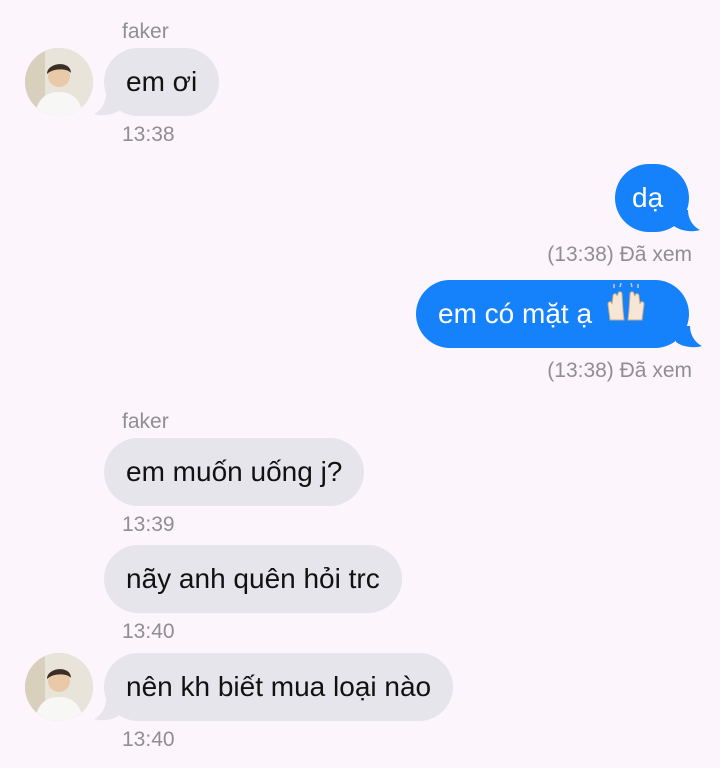 Image resolution: width=720 pixels, height=768 pixels. I want to click on incoming-message-bubble: em ơi, so click(162, 82).